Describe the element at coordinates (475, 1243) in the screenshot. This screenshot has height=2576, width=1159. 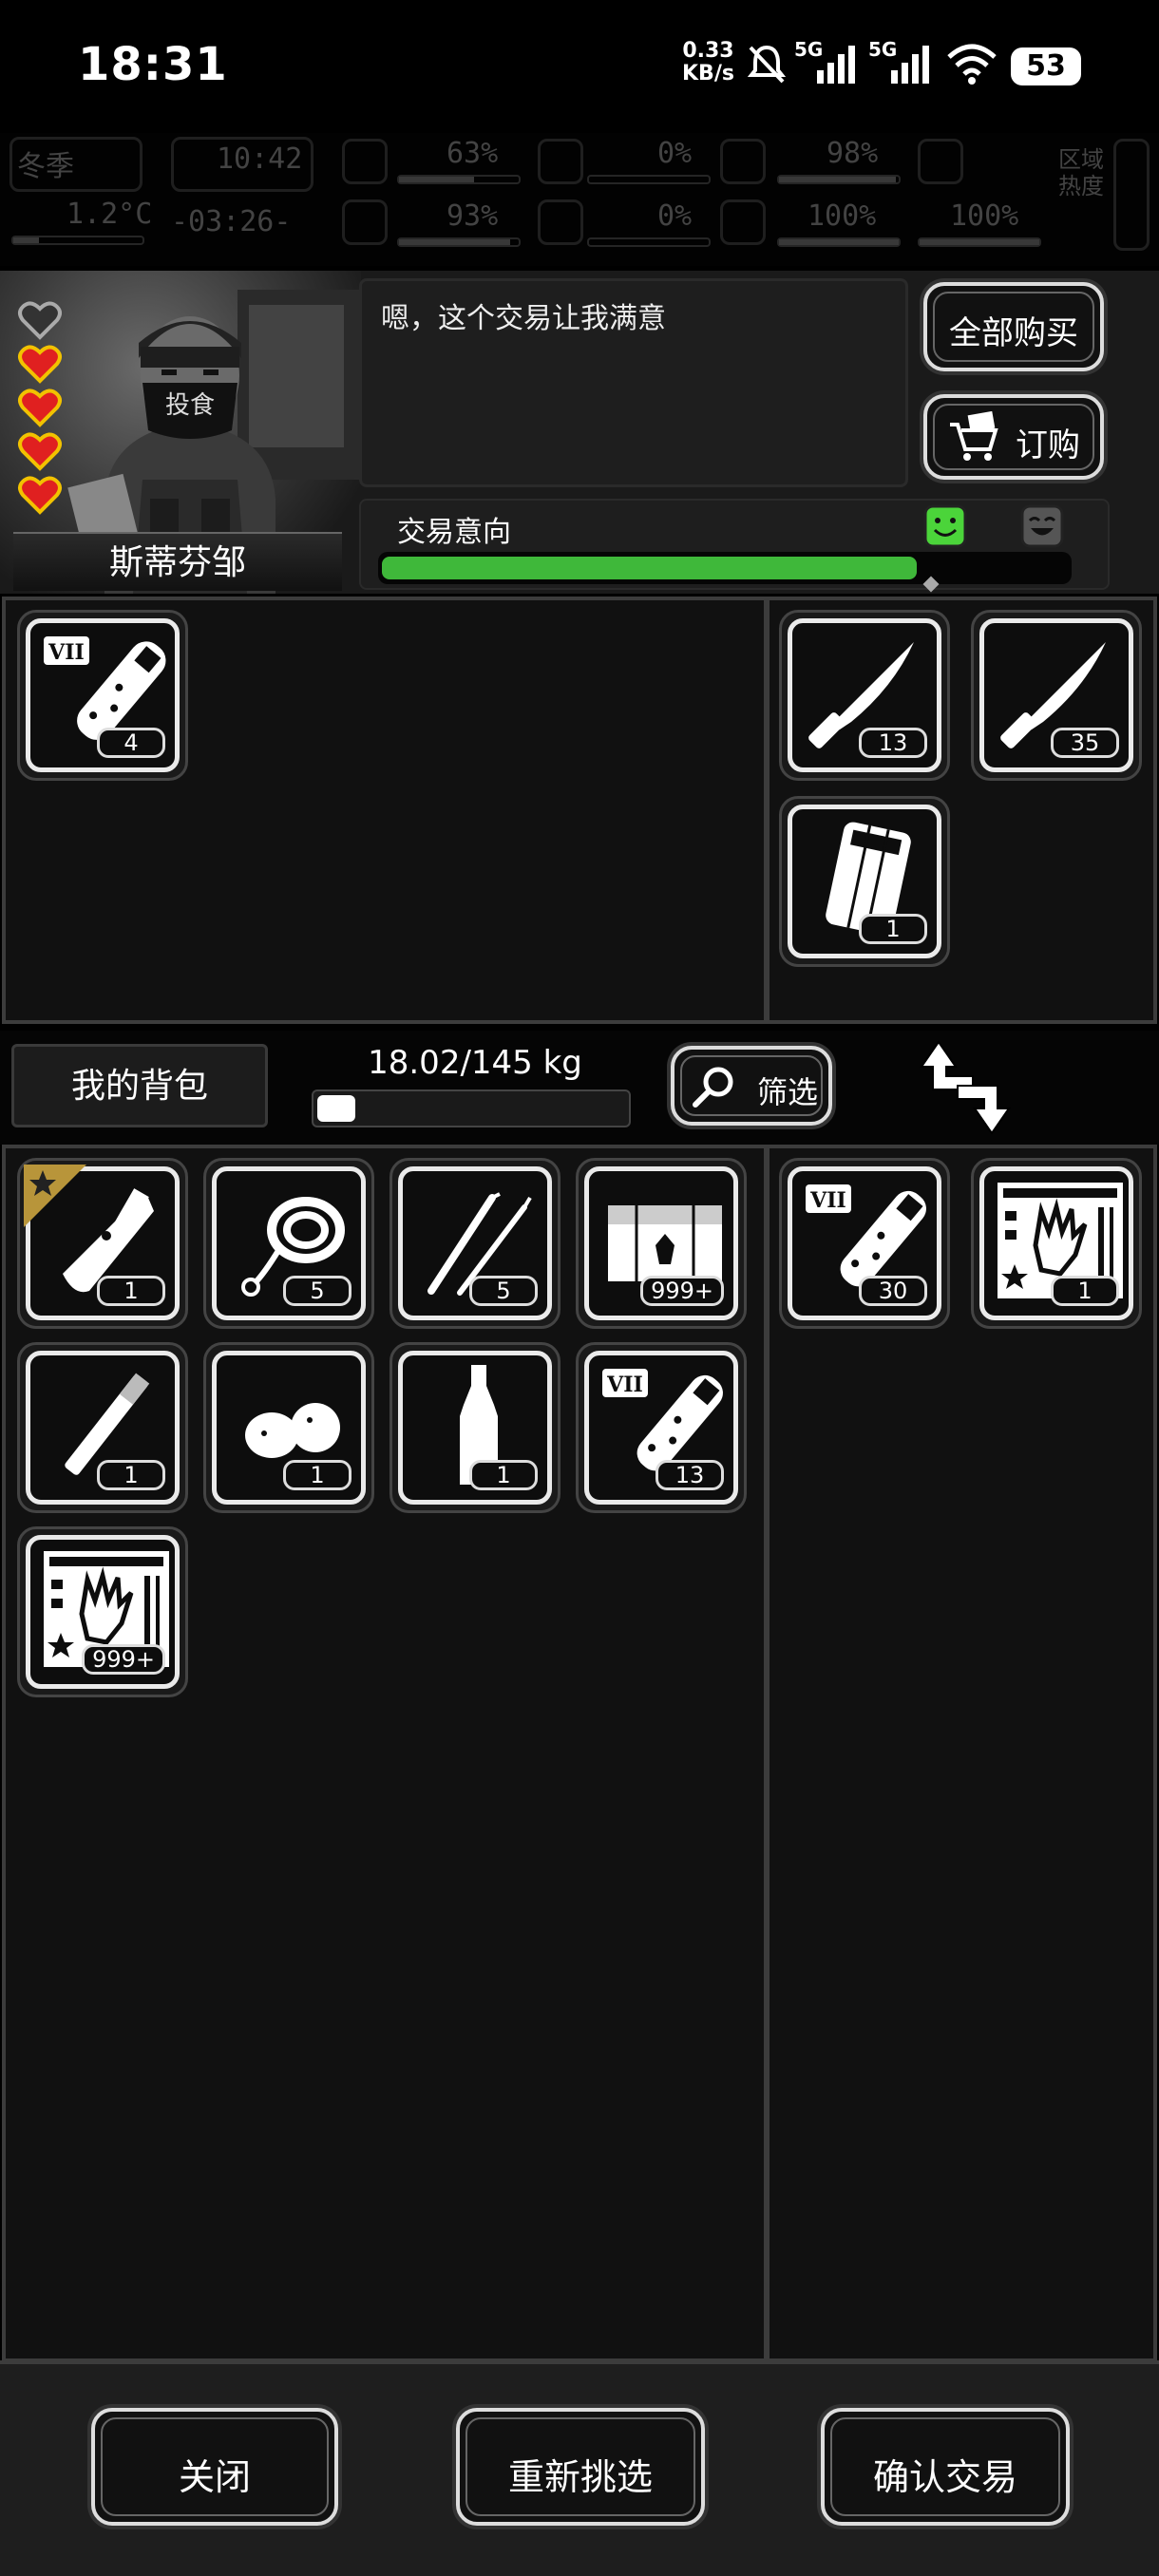
I see `my-item-slot-lockpick: 5` at that location.